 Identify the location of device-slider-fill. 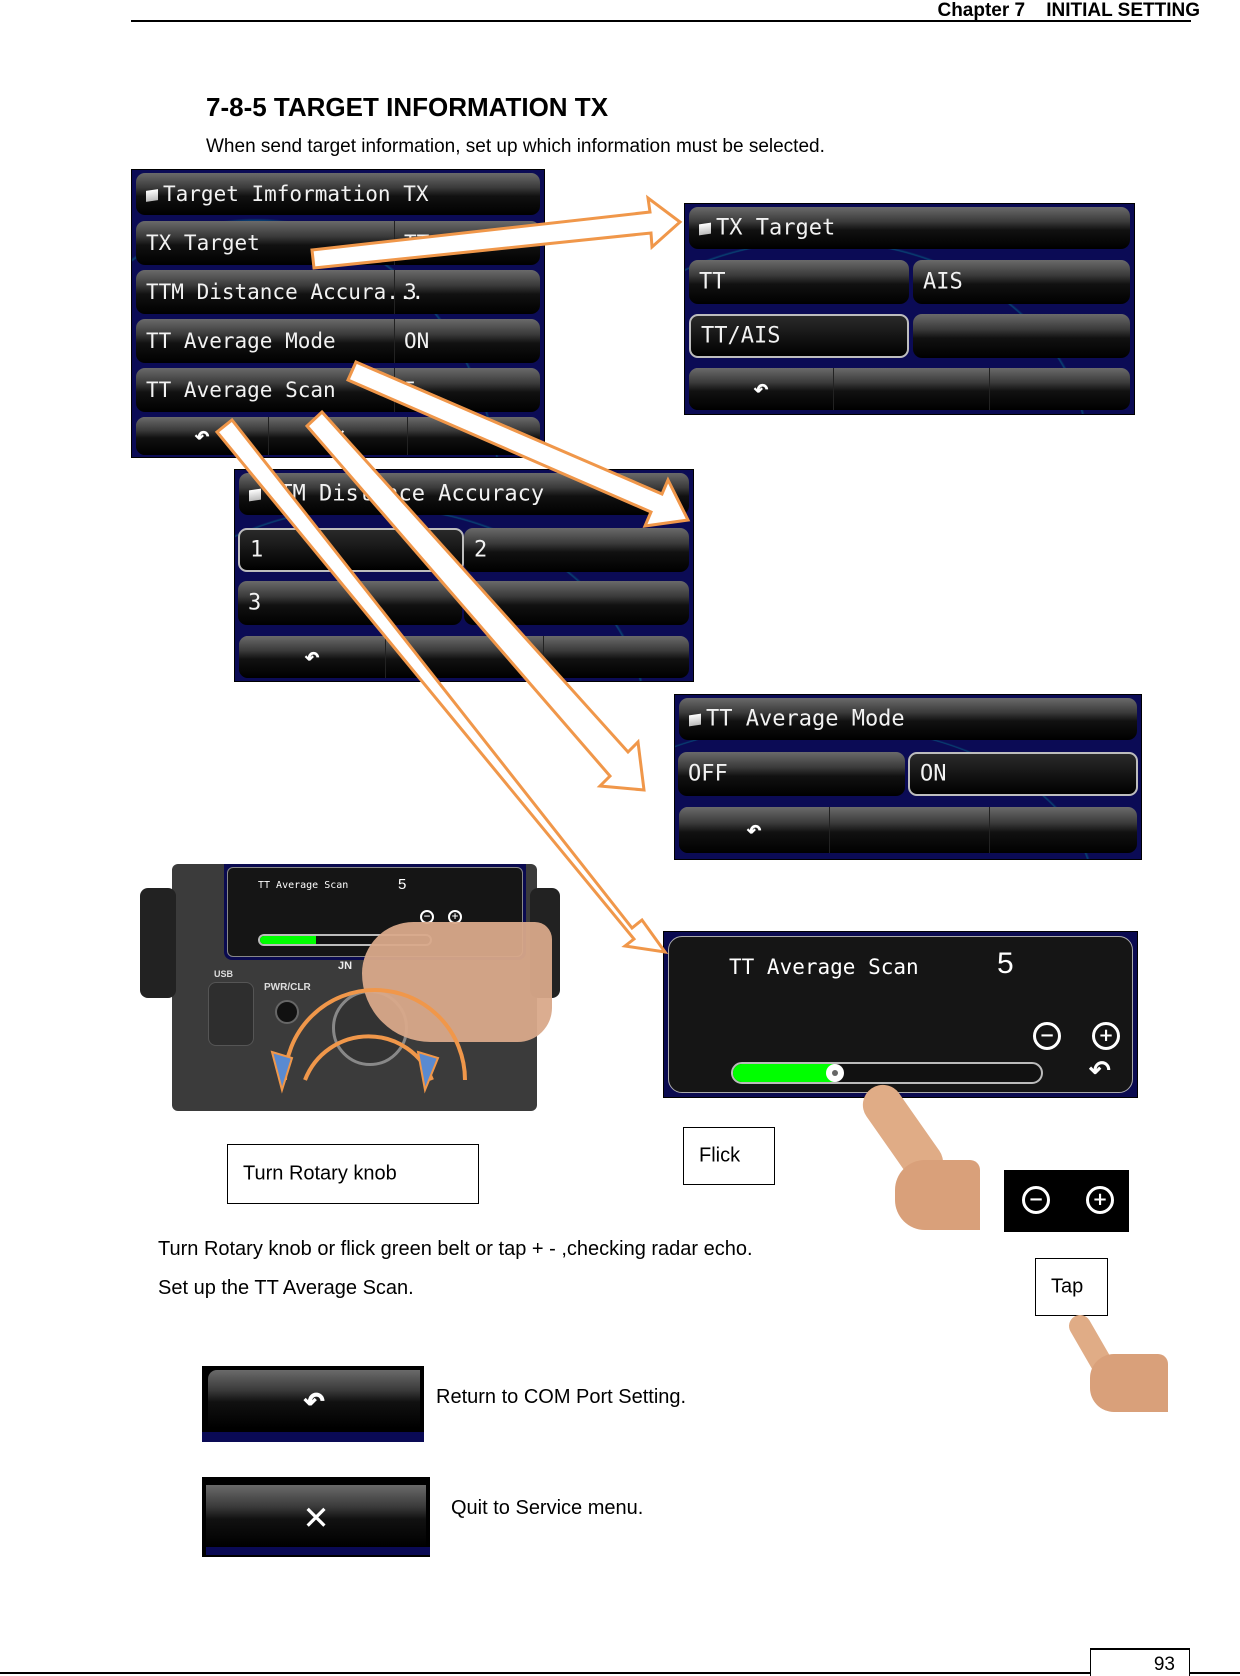
(288, 940).